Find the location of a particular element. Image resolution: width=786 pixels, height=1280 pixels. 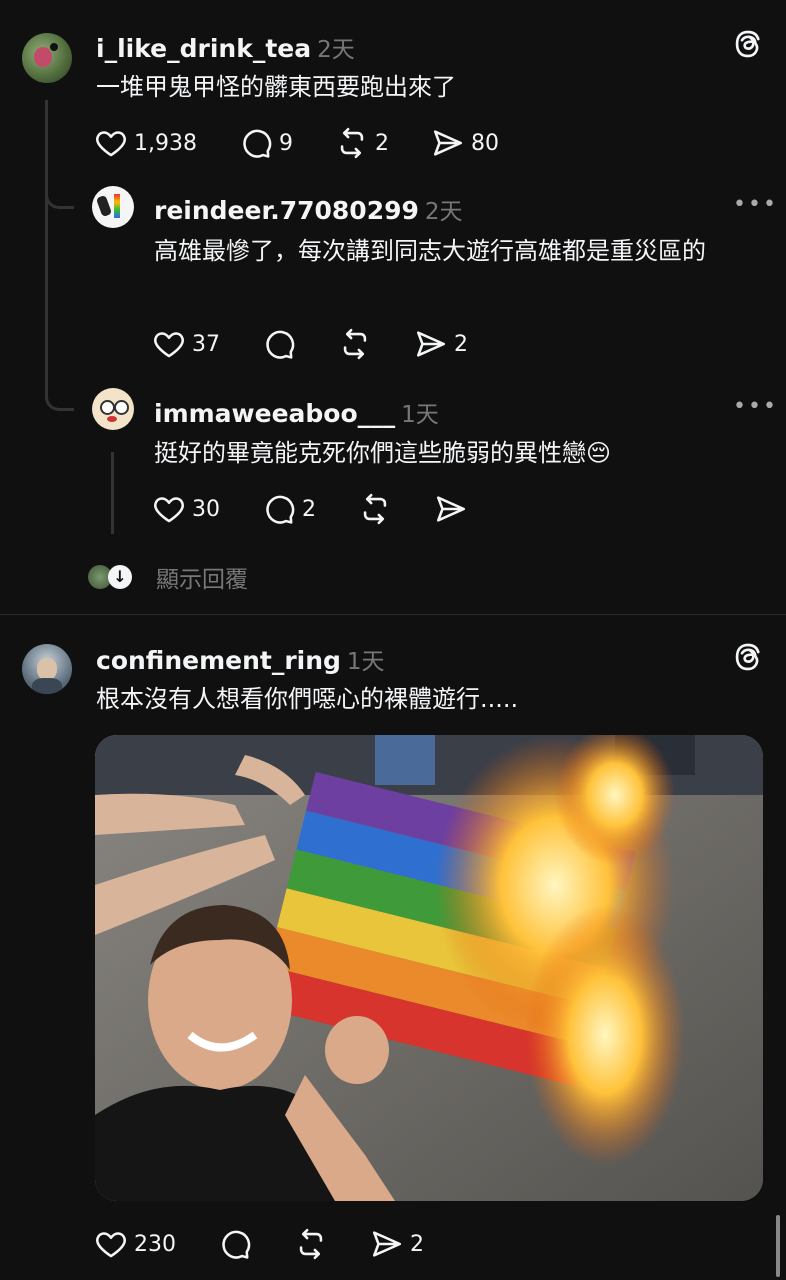

reply-text: 挺好的畢竟能克死你們這些脆弱的異性戀😔 is located at coordinates (383, 453).